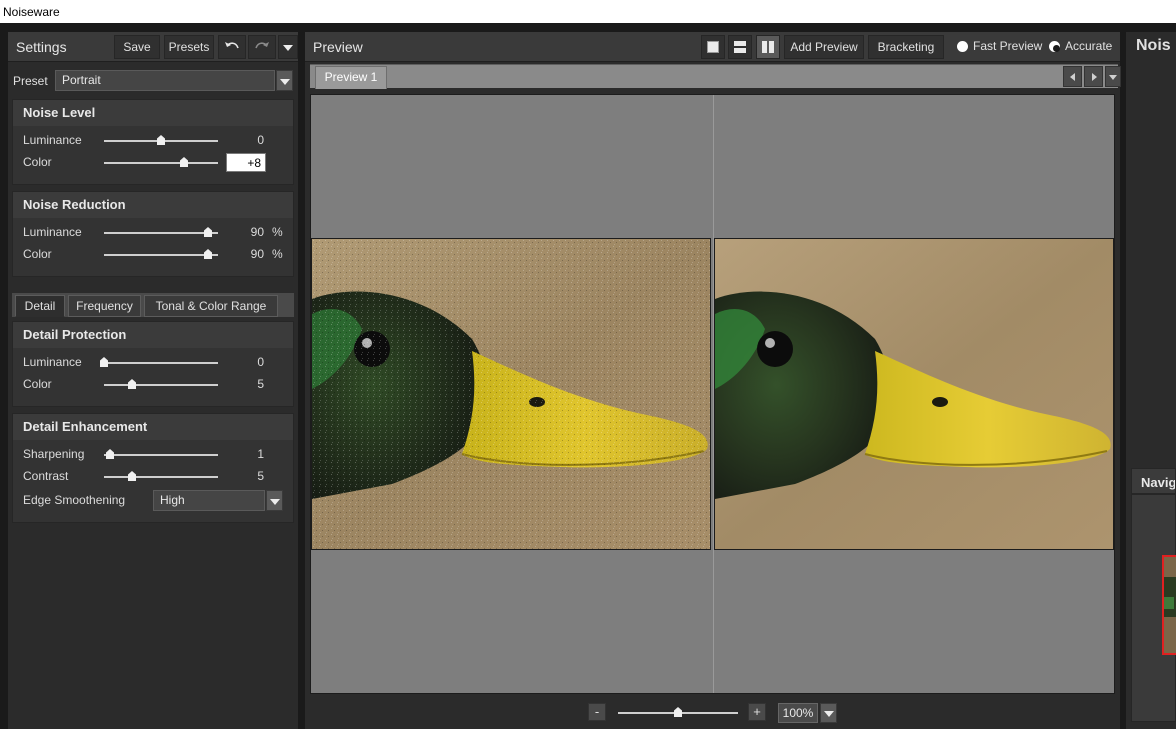 This screenshot has width=1176, height=729. Describe the element at coordinates (1072, 76) in the screenshot. I see `scroll-left-icon` at that location.